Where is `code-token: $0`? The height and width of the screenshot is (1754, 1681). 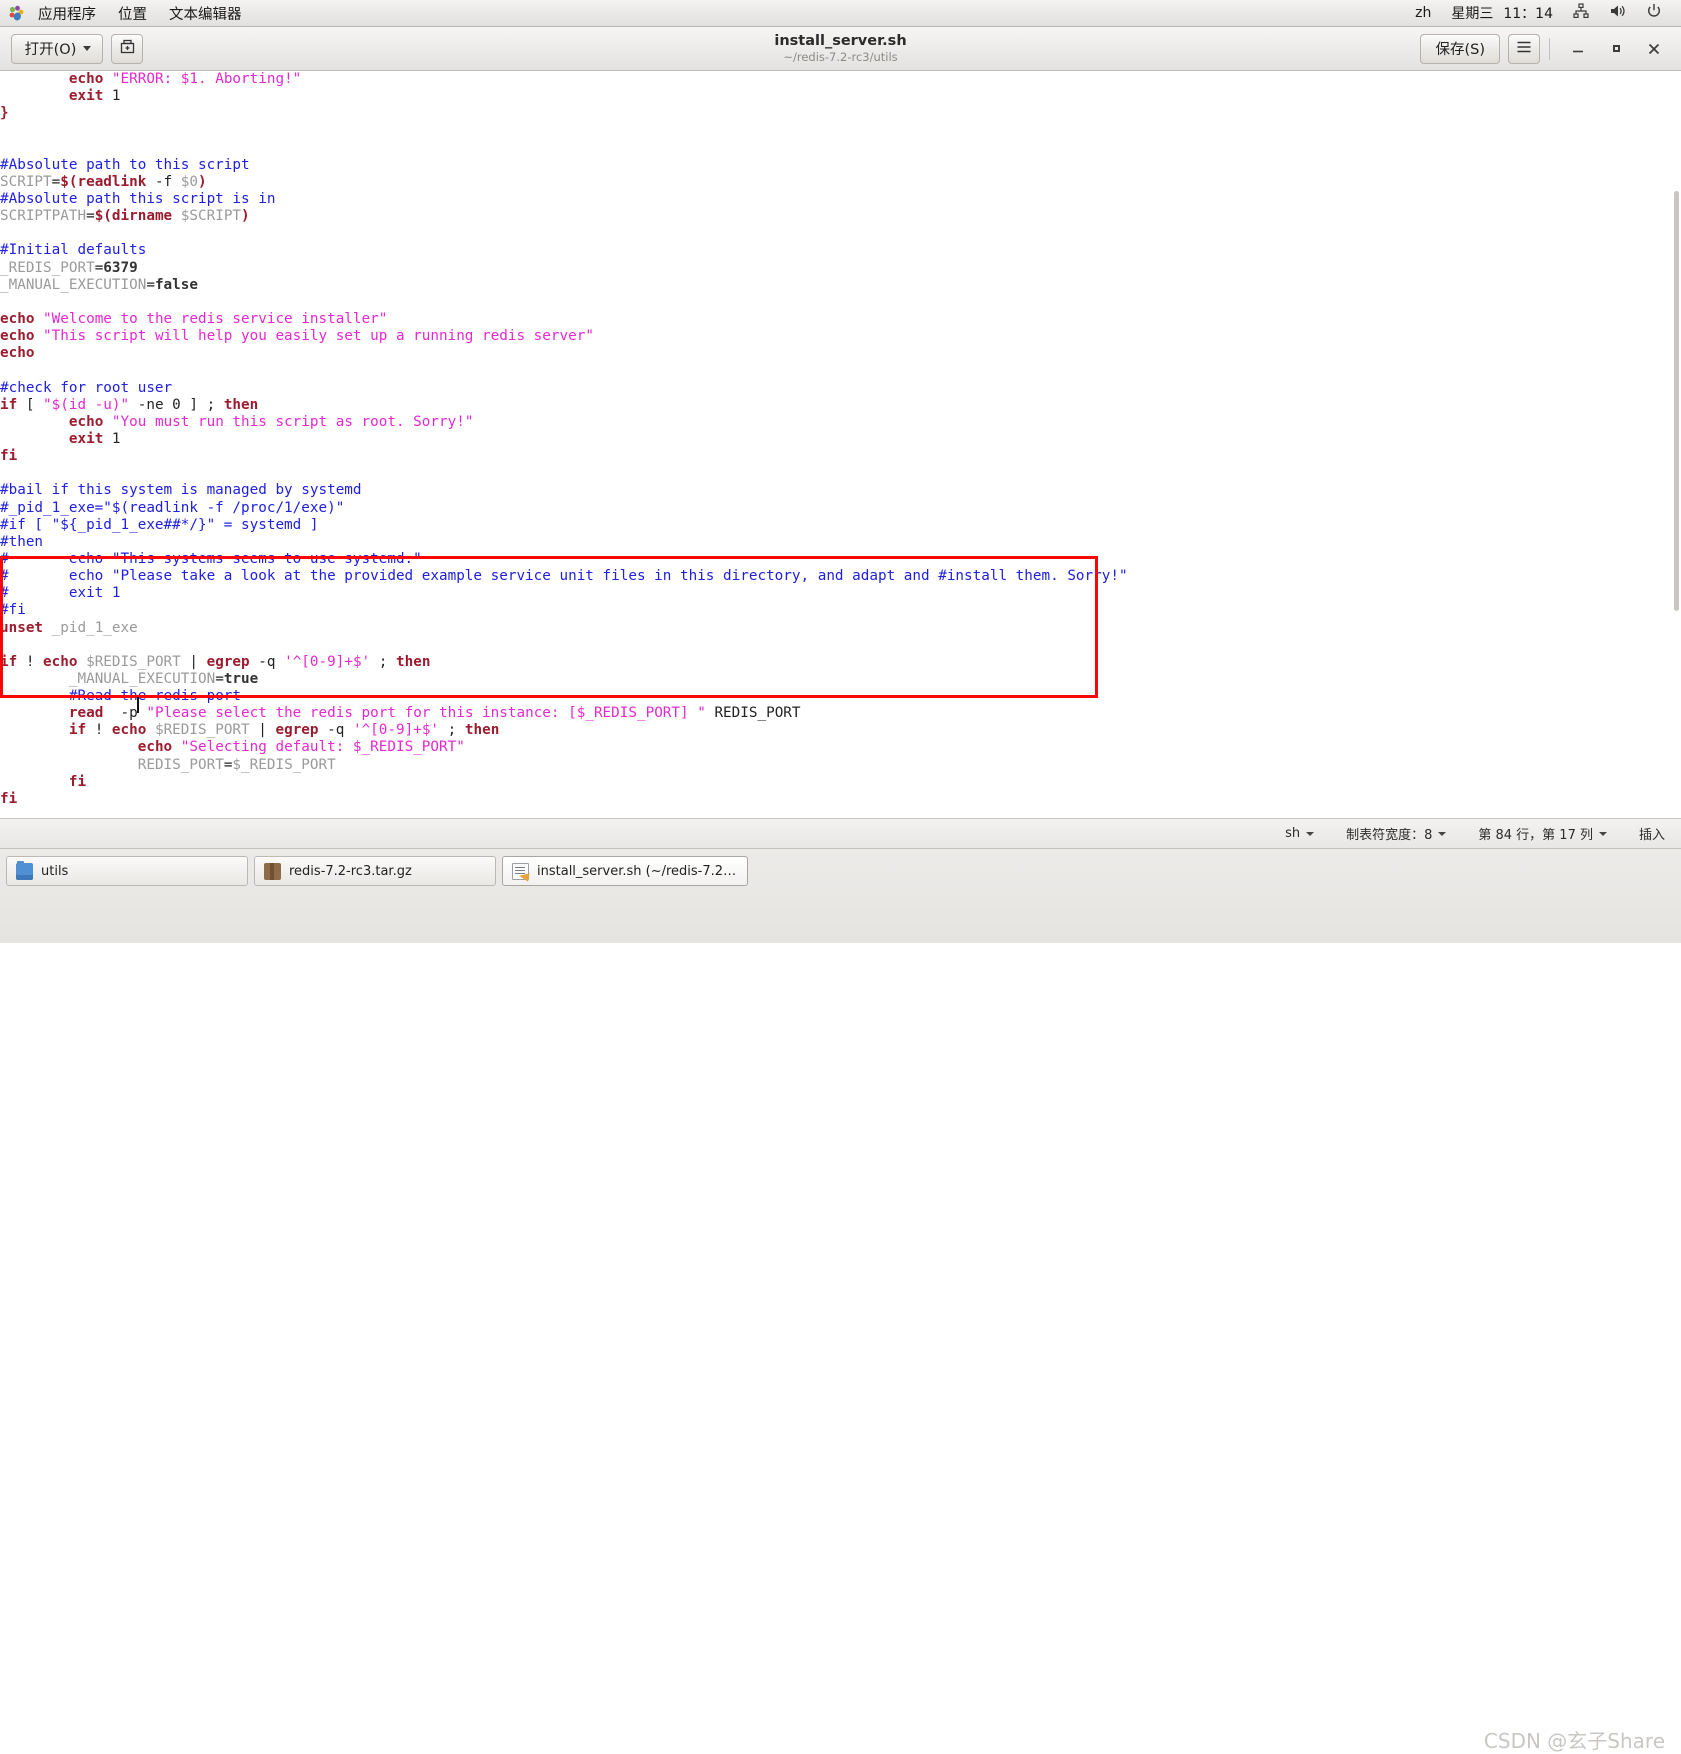
code-token: $0 is located at coordinates (189, 181).